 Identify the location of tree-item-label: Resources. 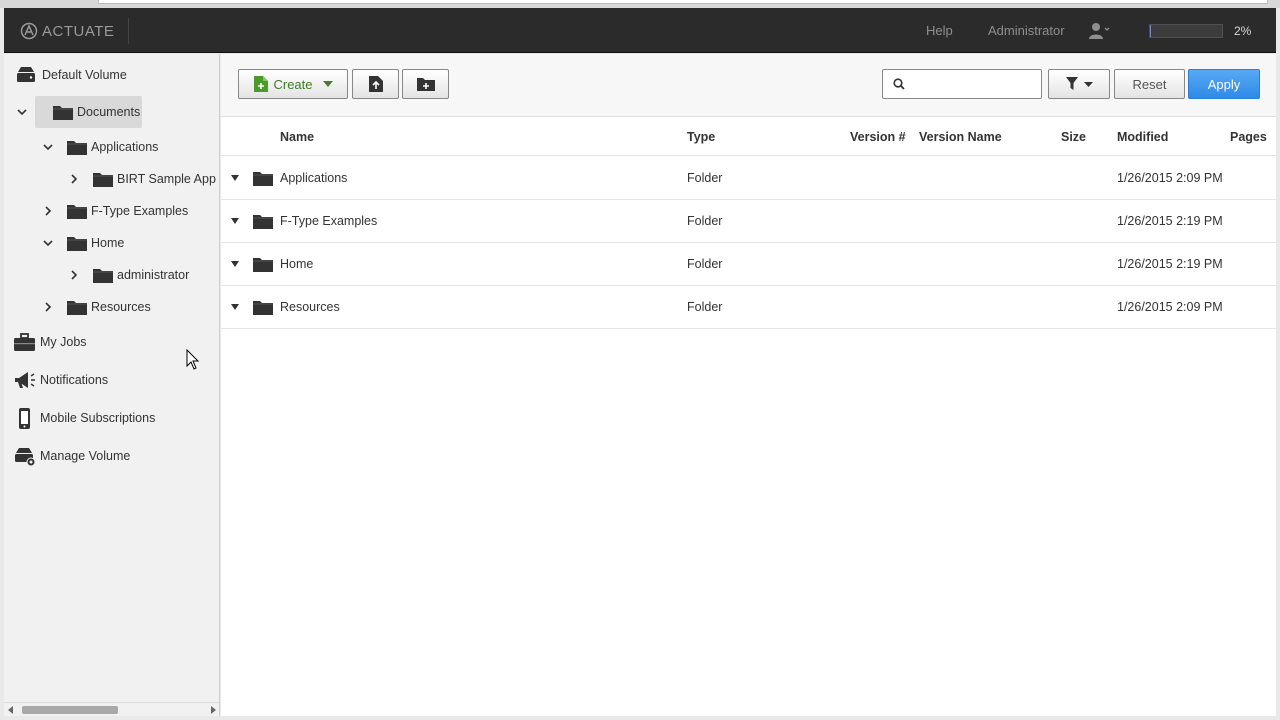
(121, 307).